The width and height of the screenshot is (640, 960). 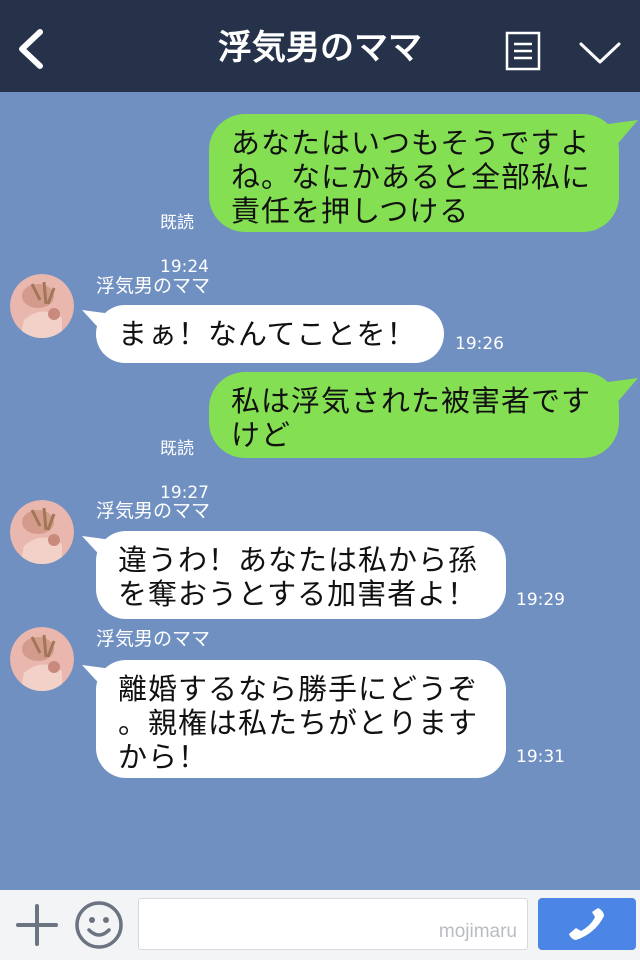 What do you see at coordinates (333, 924) in the screenshot?
I see `message-input: mojimaru` at bounding box center [333, 924].